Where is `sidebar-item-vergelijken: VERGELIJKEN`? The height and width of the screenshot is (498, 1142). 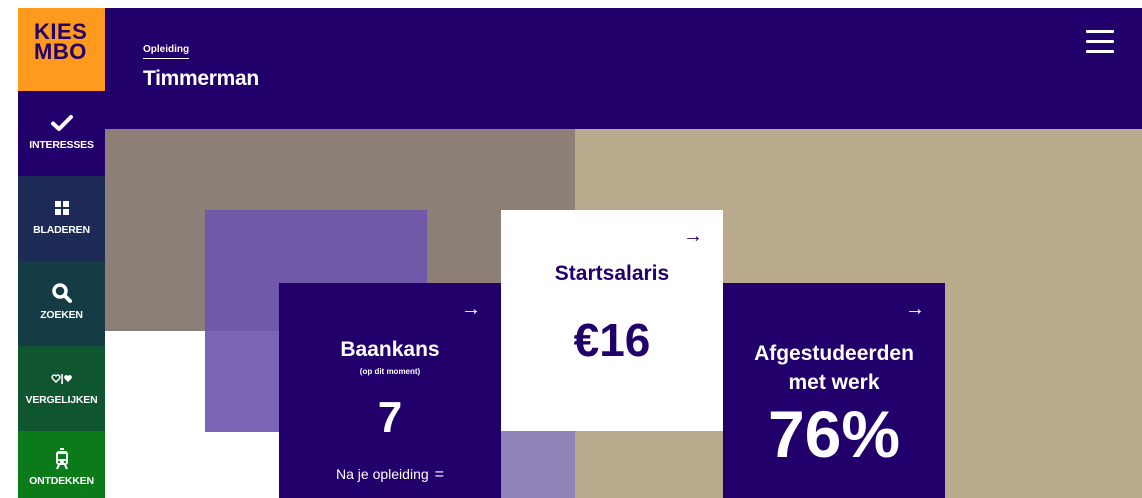
sidebar-item-vergelijken: VERGELIJKEN is located at coordinates (61, 388).